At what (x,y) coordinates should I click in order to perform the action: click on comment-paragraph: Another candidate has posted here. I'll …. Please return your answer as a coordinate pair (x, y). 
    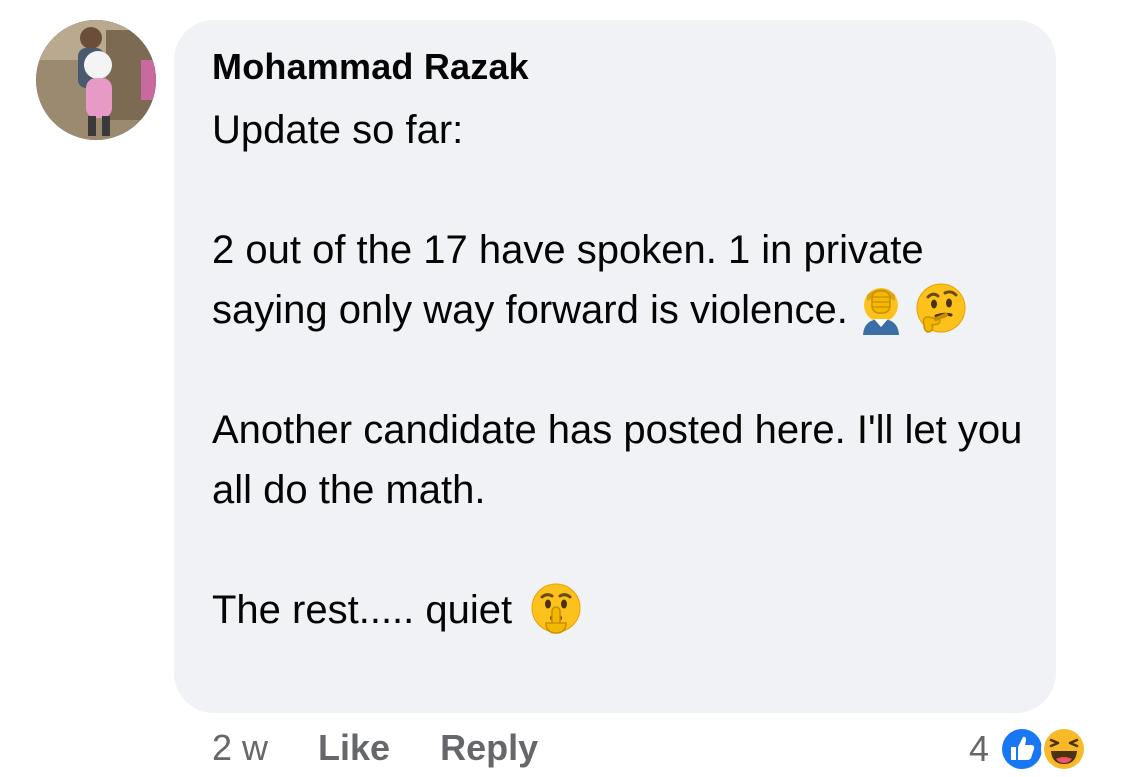
    Looking at the image, I should click on (617, 460).